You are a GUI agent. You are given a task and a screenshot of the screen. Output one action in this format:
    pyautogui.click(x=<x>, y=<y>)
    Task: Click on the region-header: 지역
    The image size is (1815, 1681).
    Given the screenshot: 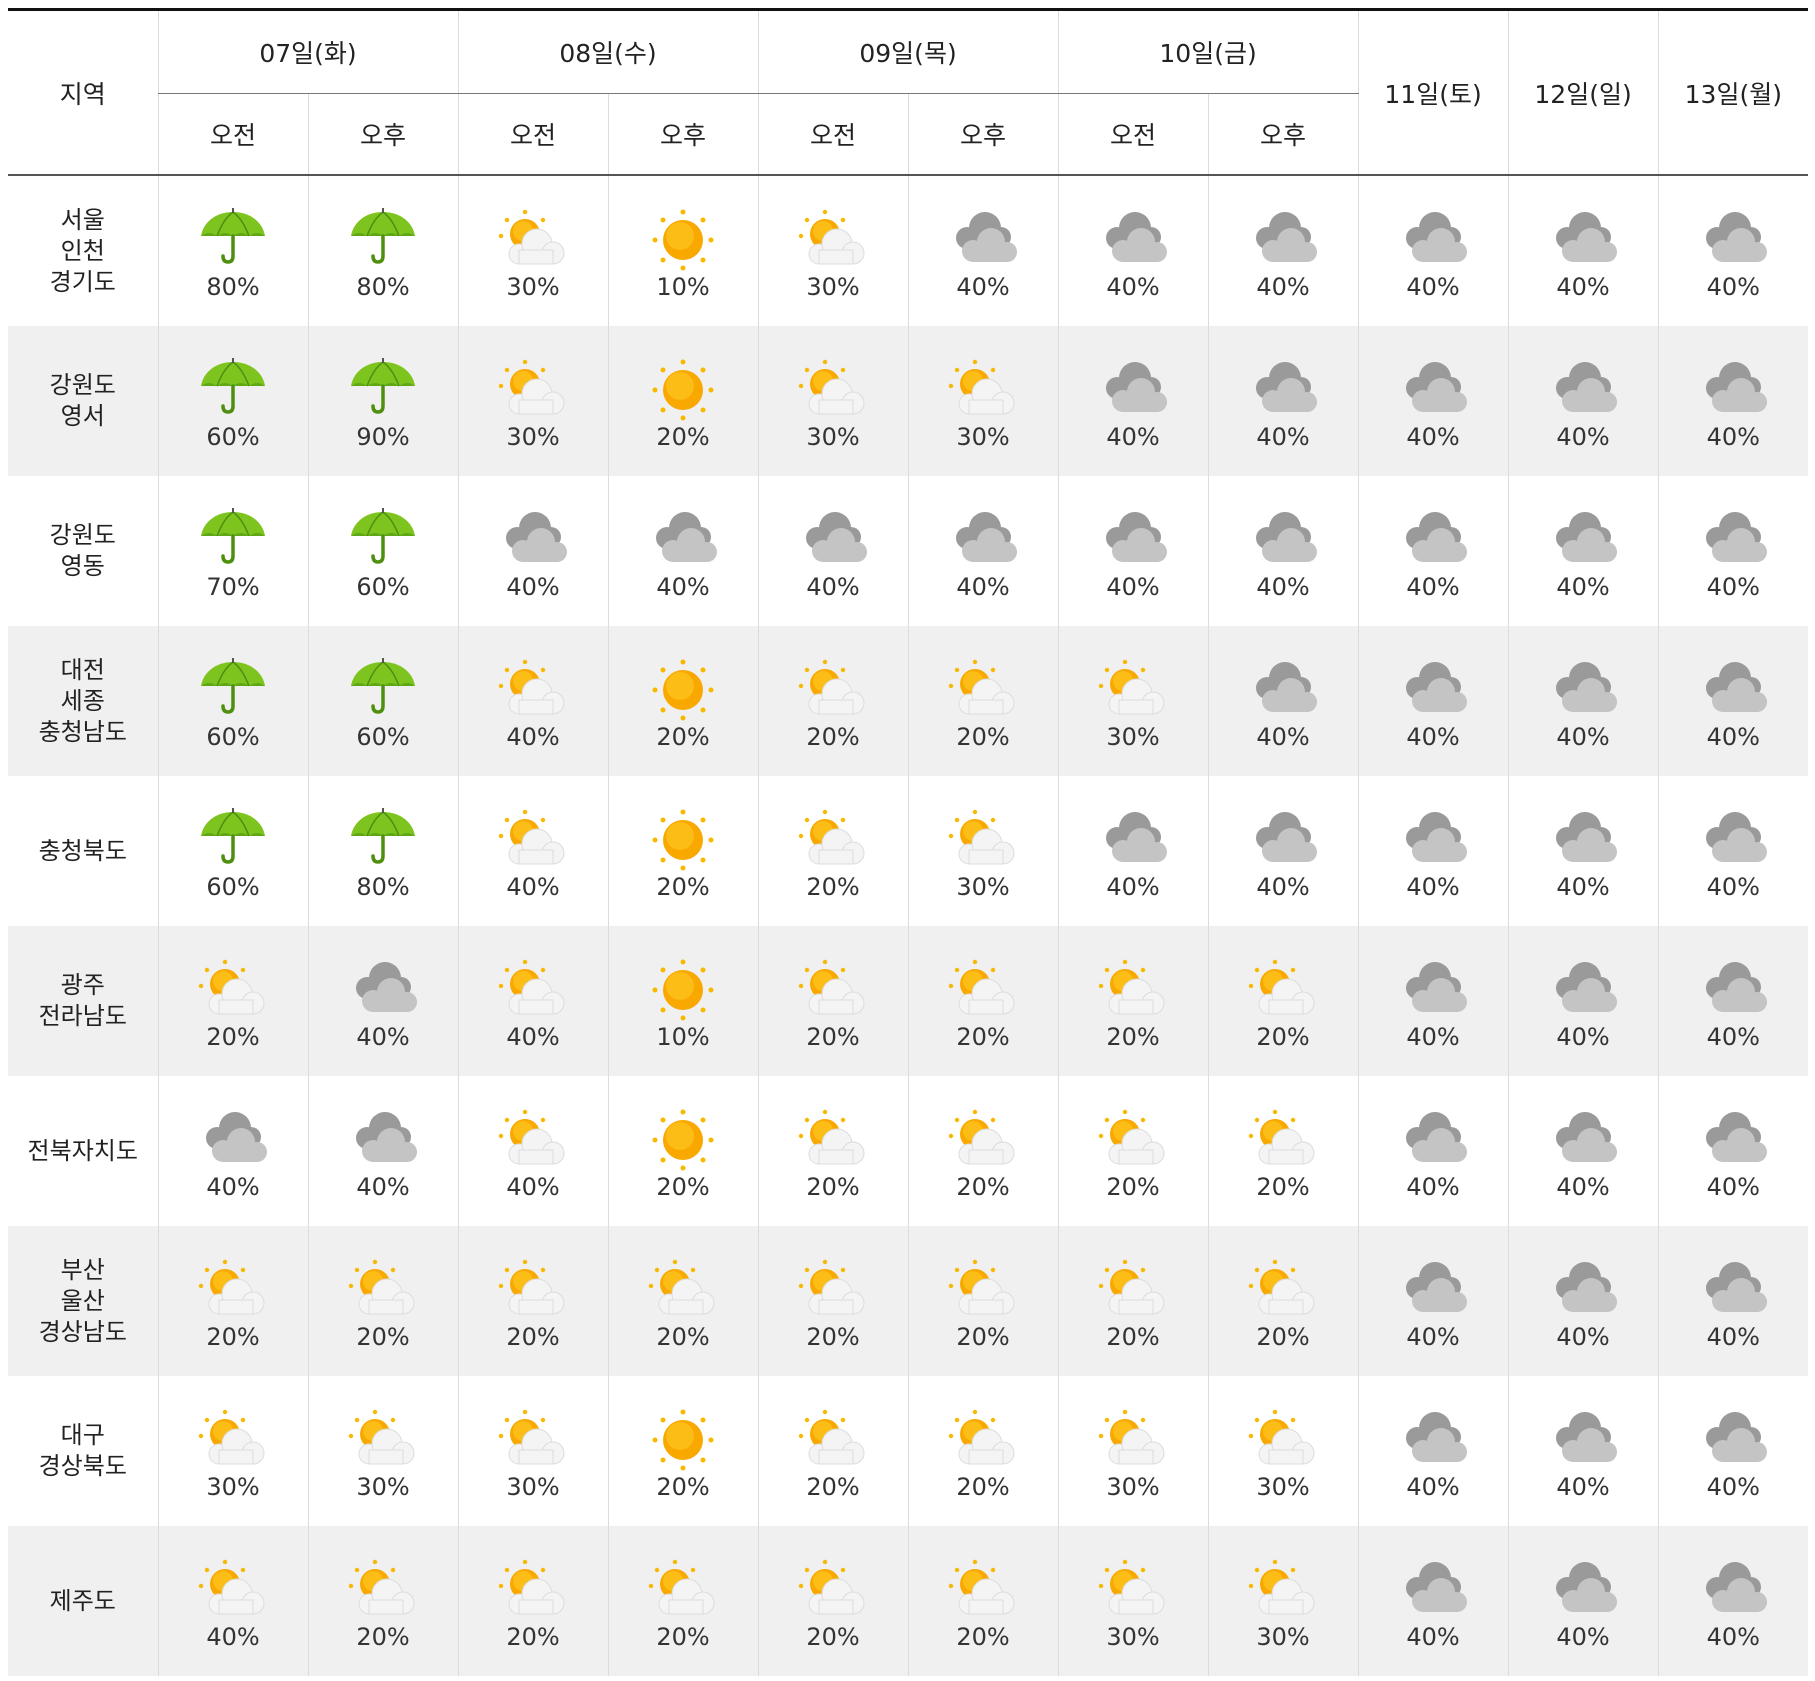 What is the action you would take?
    pyautogui.click(x=83, y=92)
    